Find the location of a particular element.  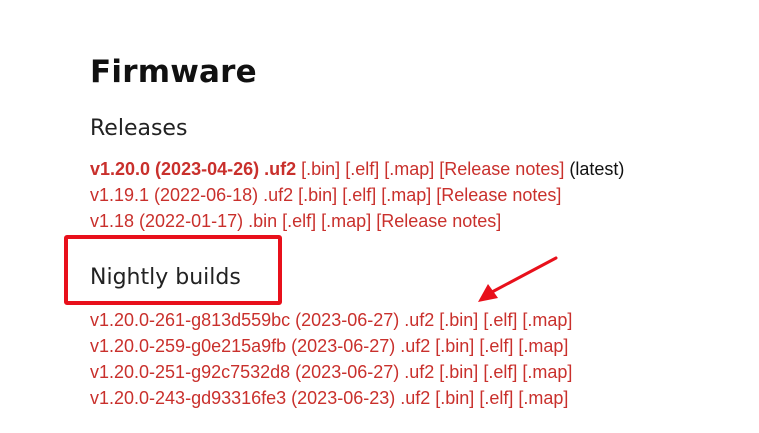

nightly-link-261-bin: [.bin] is located at coordinates (458, 320).